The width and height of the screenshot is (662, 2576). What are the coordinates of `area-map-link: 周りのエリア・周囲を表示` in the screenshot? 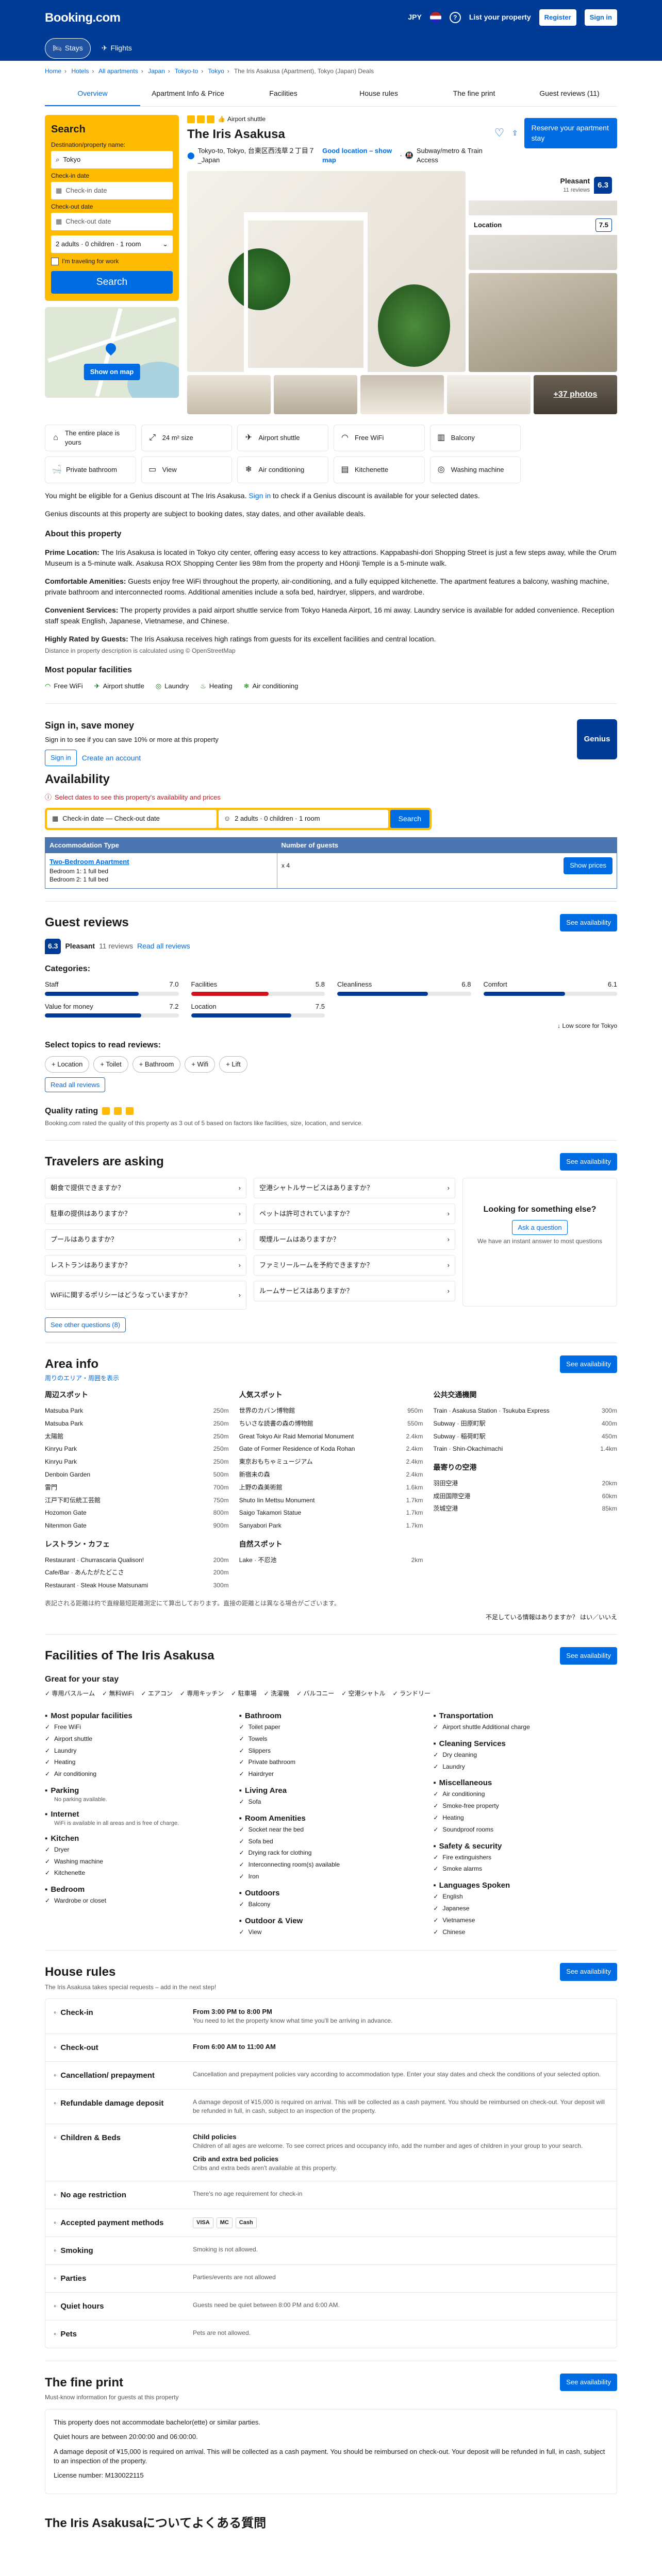 It's located at (82, 1378).